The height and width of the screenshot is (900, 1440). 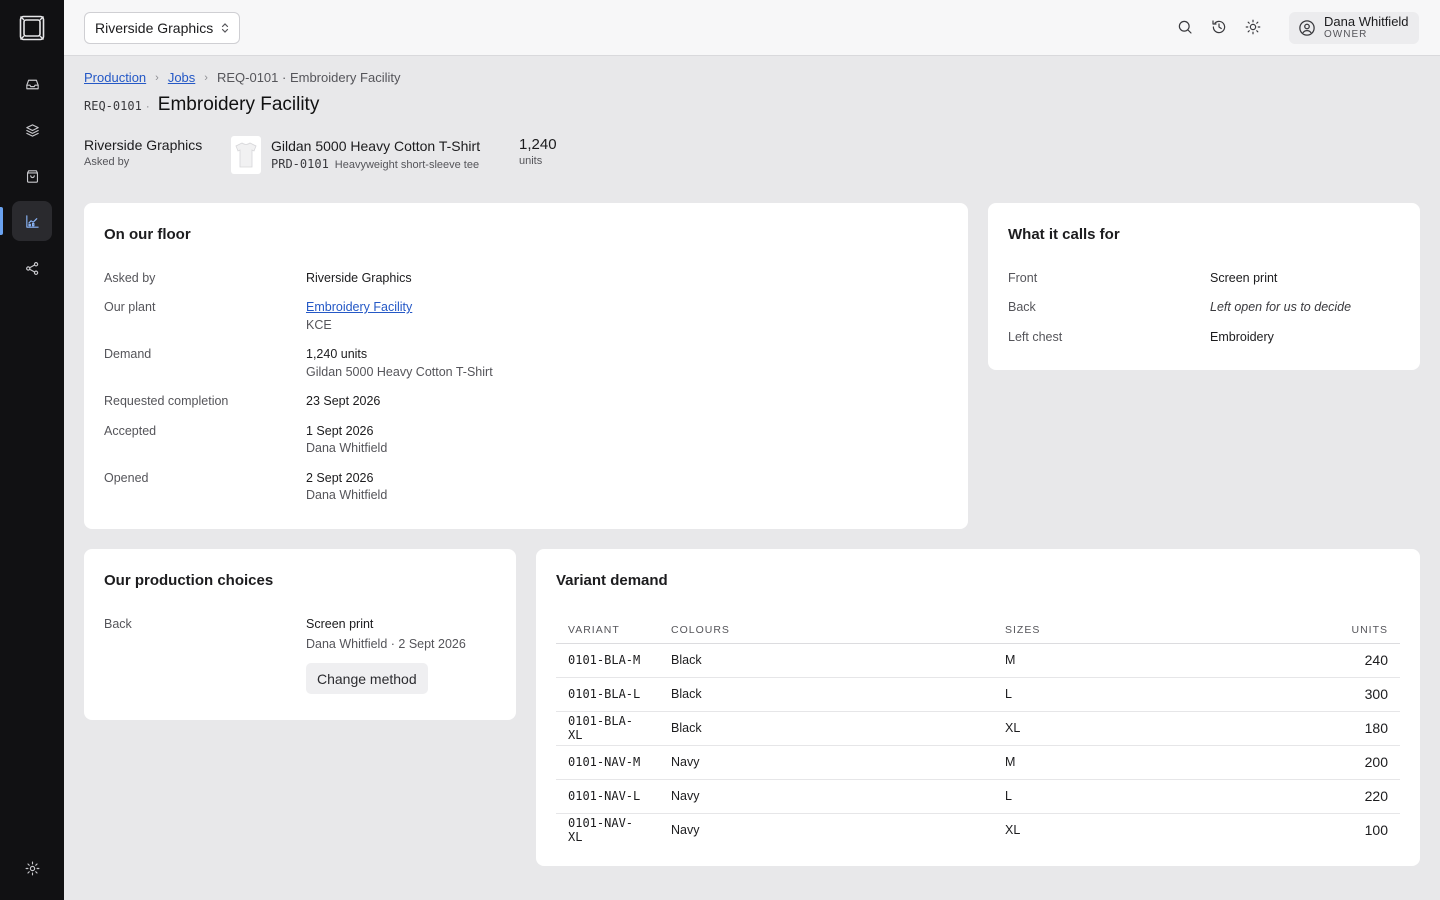 What do you see at coordinates (201, 105) in the screenshot?
I see `page-heading: REQ-0101 · Embroidery Facility` at bounding box center [201, 105].